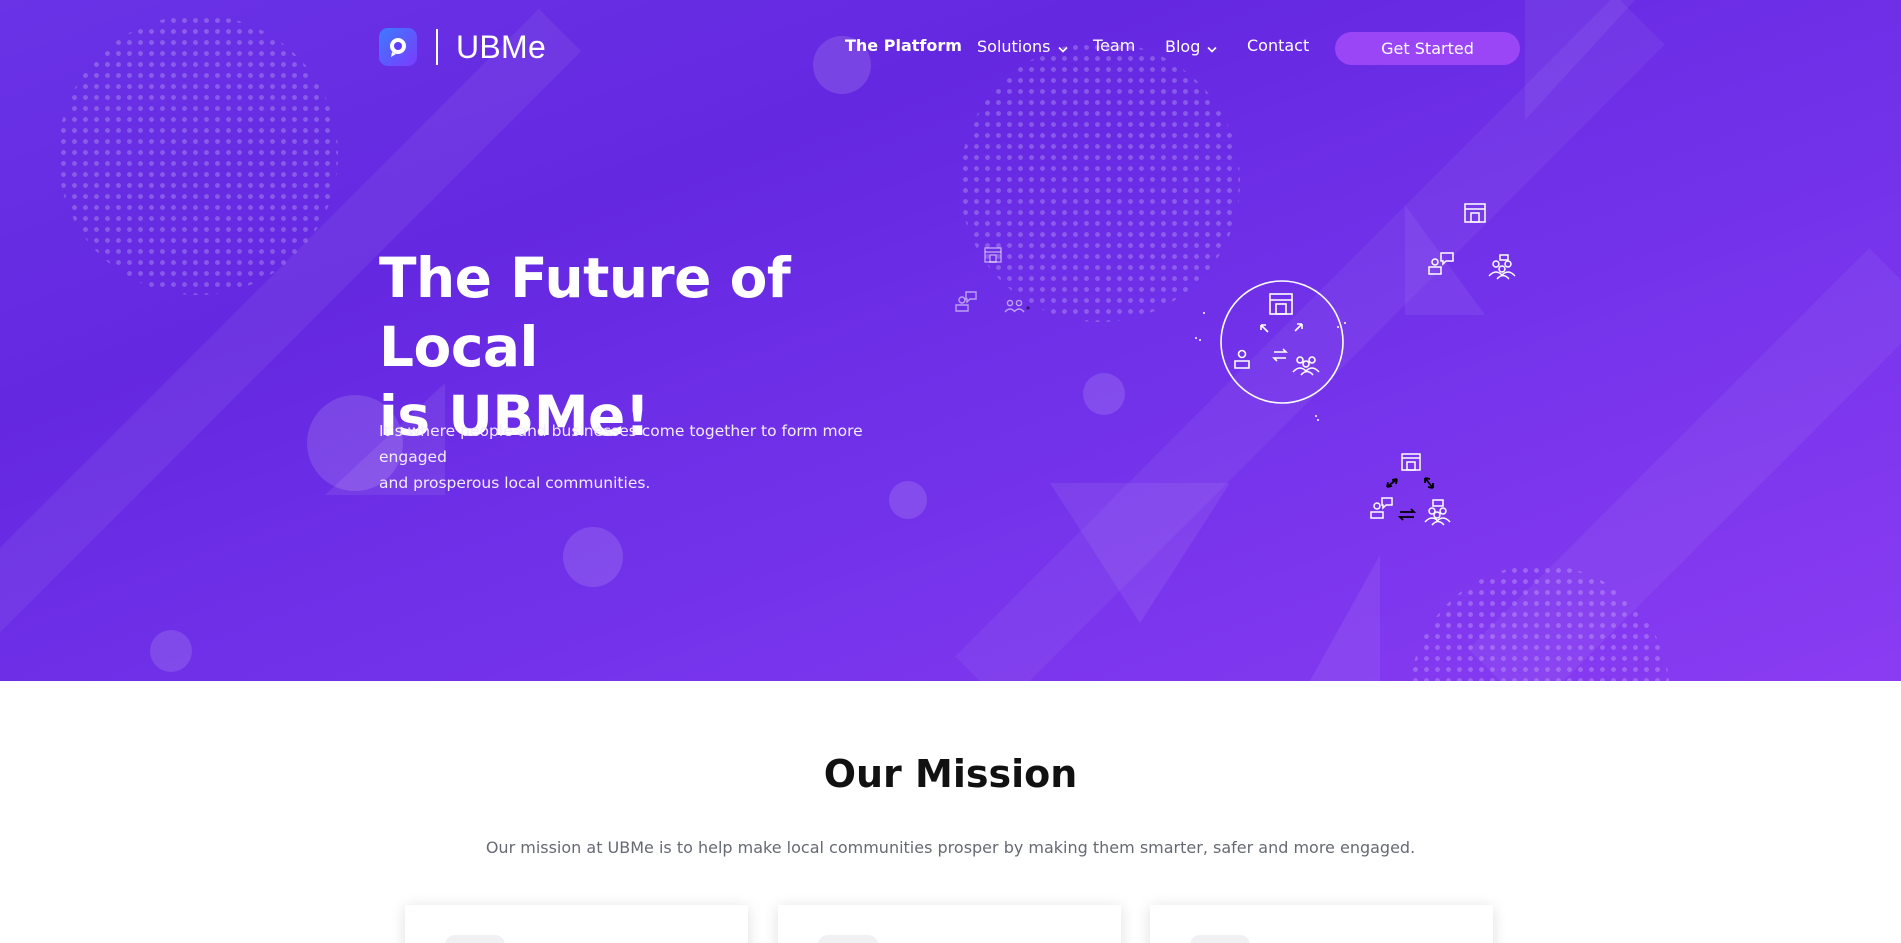  What do you see at coordinates (1472, 241) in the screenshot?
I see `community-illustration-scattered` at bounding box center [1472, 241].